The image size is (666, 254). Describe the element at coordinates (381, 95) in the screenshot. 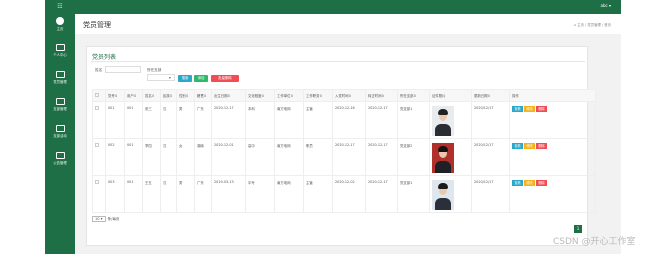

I see `column-header: 转正时间⇕` at that location.